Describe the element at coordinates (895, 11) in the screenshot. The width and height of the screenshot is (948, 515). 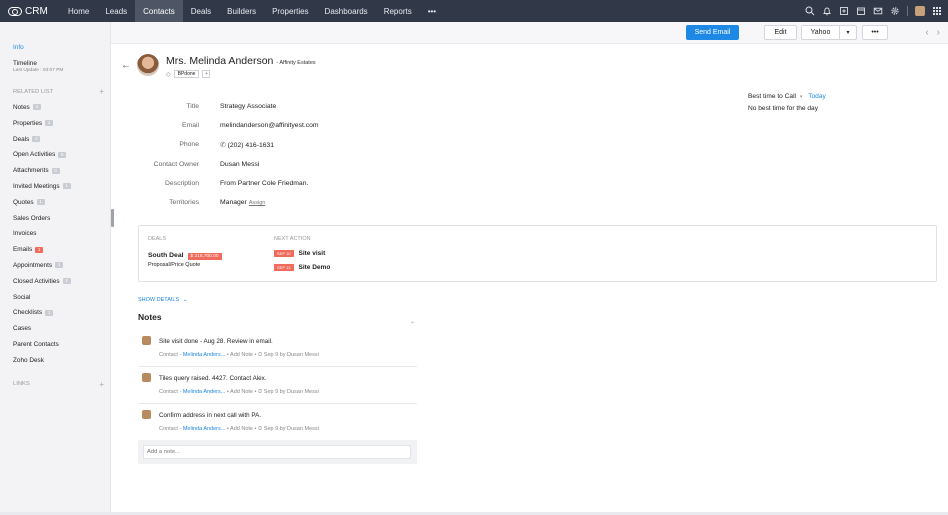
I see `gear-icon` at that location.